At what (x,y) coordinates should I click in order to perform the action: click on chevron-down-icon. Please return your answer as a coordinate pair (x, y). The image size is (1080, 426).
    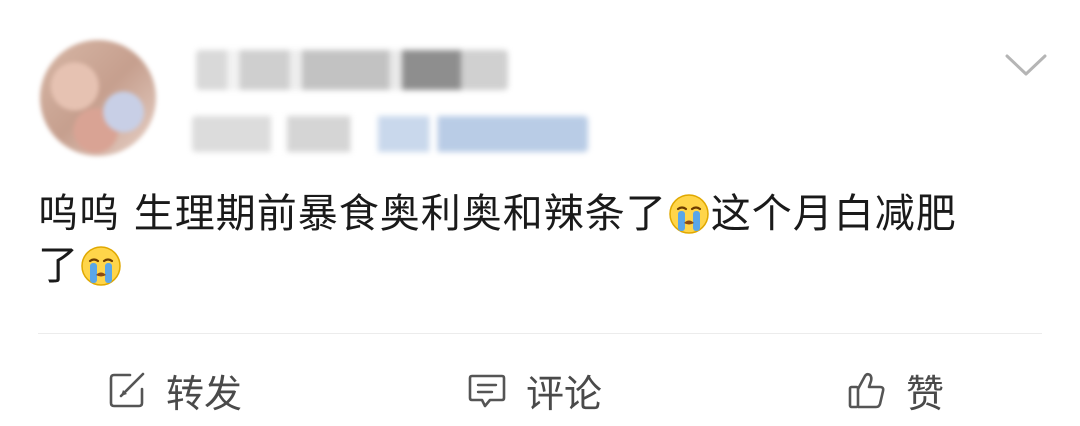
    Looking at the image, I should click on (1026, 66).